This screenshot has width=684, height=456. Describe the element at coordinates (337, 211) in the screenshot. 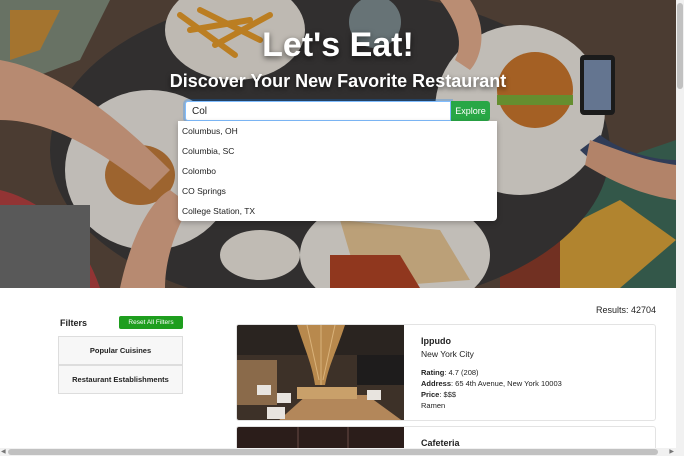

I see `suggestion-item: College Station, TX` at that location.